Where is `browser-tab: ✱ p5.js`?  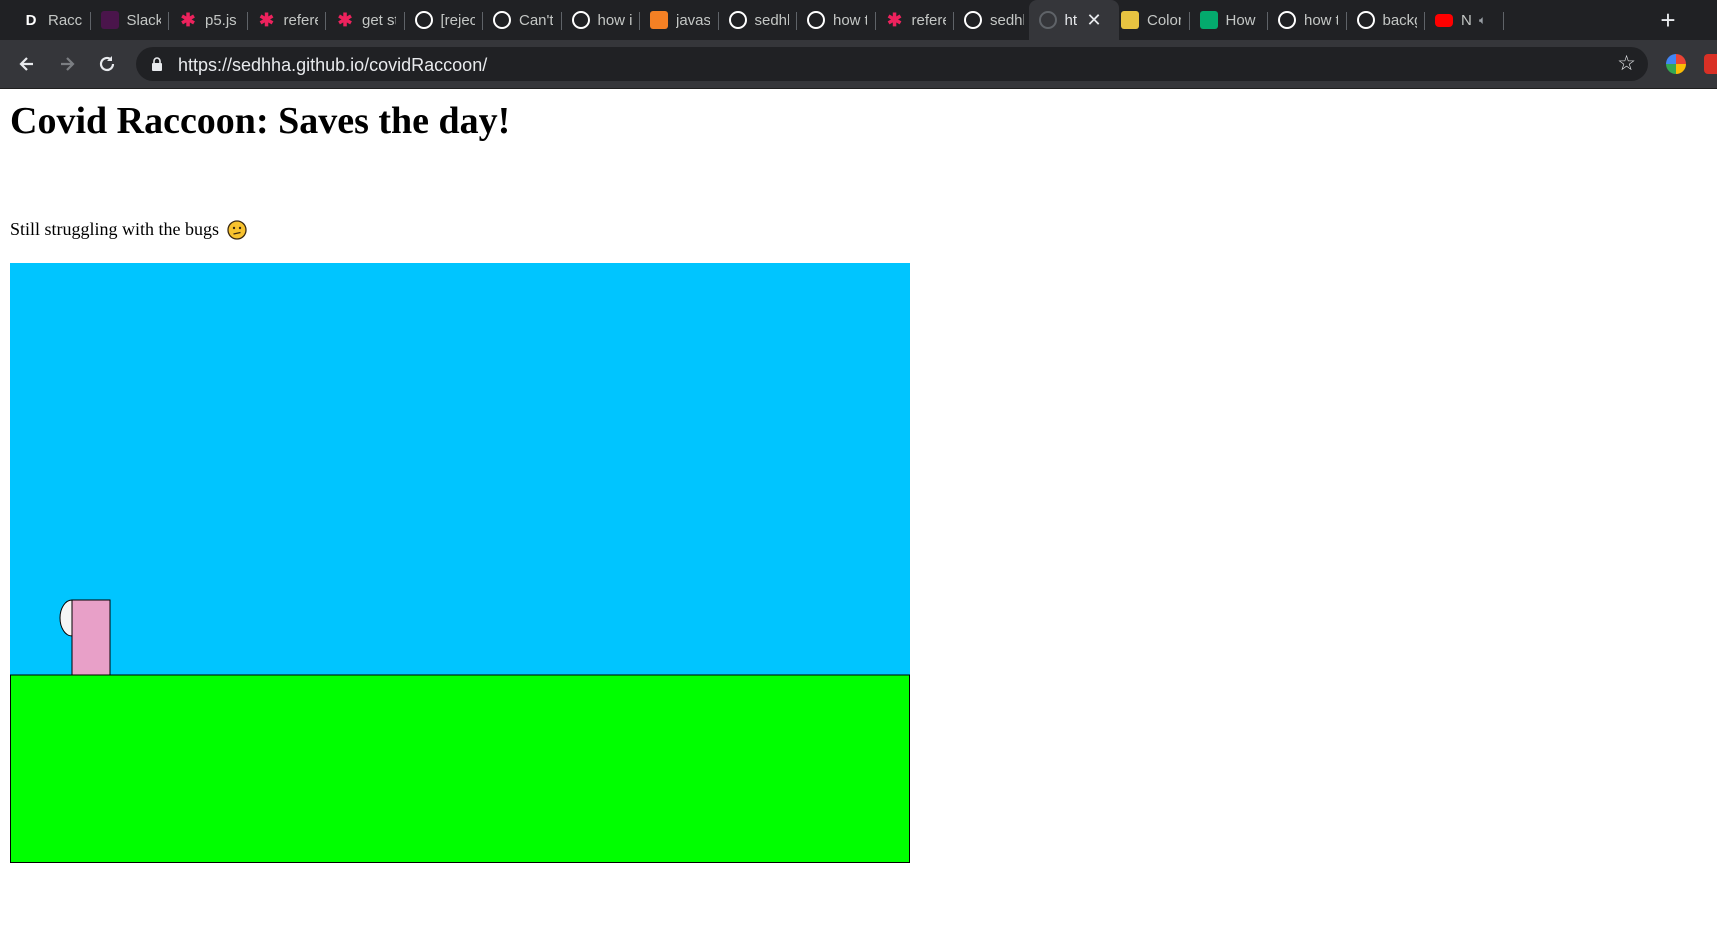 browser-tab: ✱ p5.js is located at coordinates (208, 20).